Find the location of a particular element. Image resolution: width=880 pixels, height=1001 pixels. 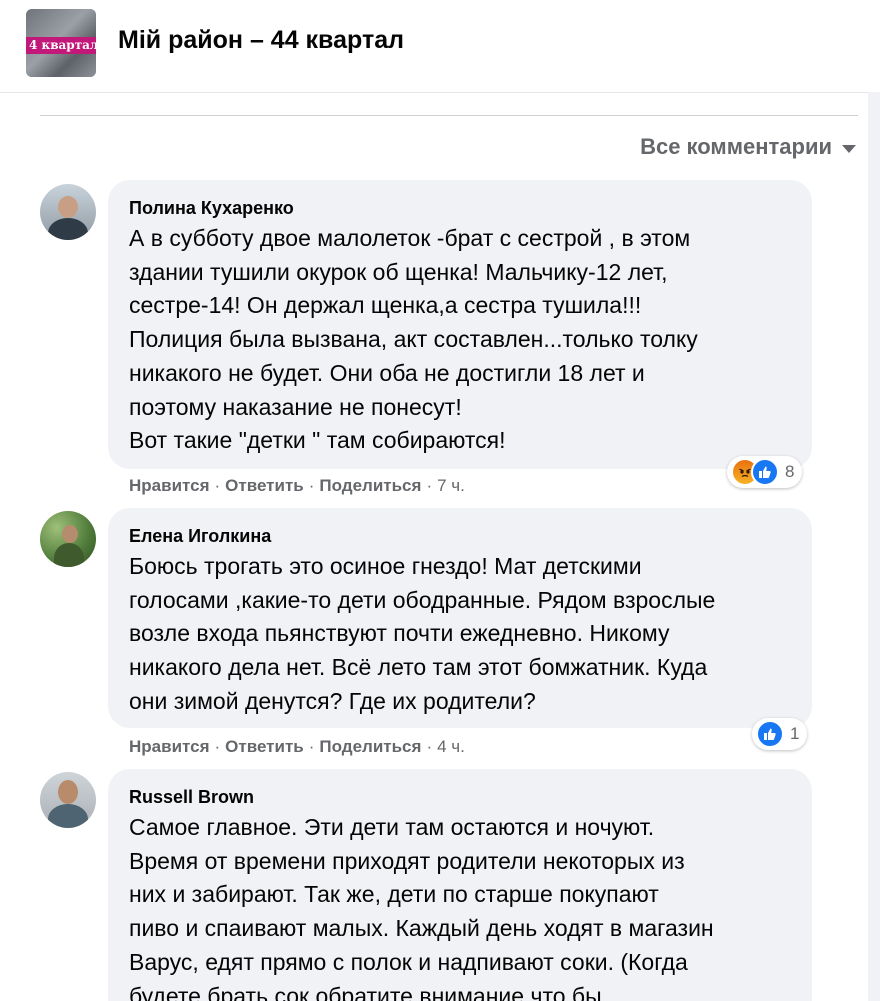

thumbnail-label: 4 квартал is located at coordinates (61, 45).